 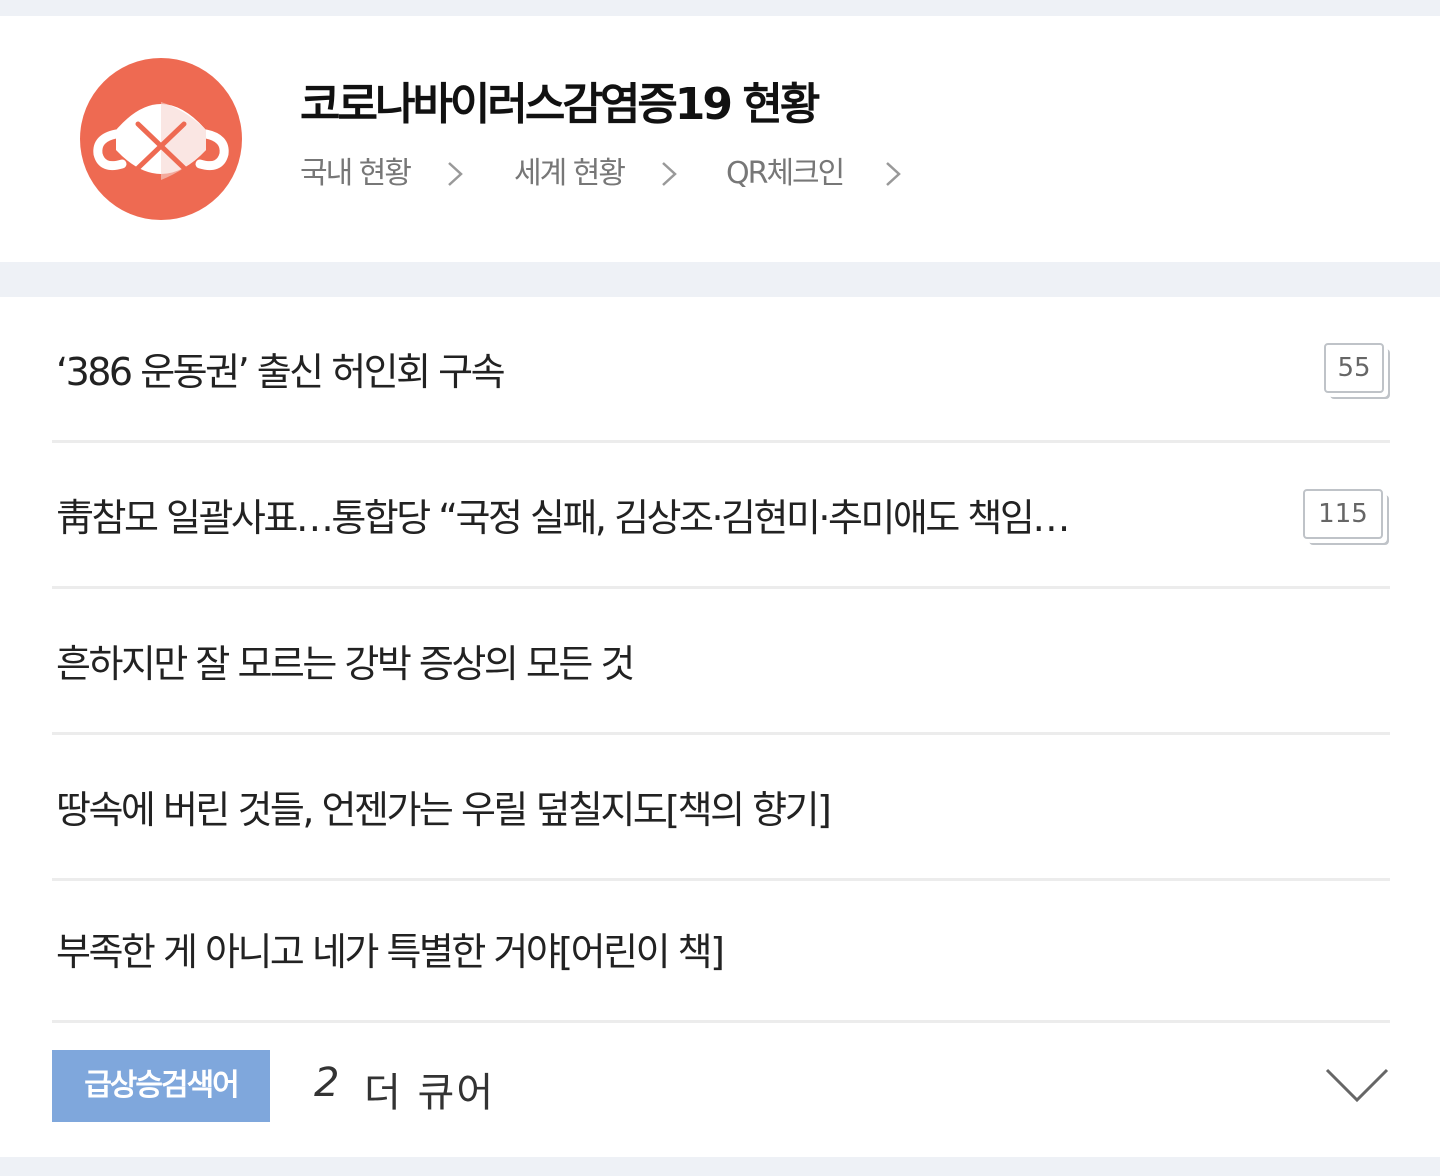 What do you see at coordinates (429, 1089) in the screenshot?
I see `trending-keyword: 더 큐어` at bounding box center [429, 1089].